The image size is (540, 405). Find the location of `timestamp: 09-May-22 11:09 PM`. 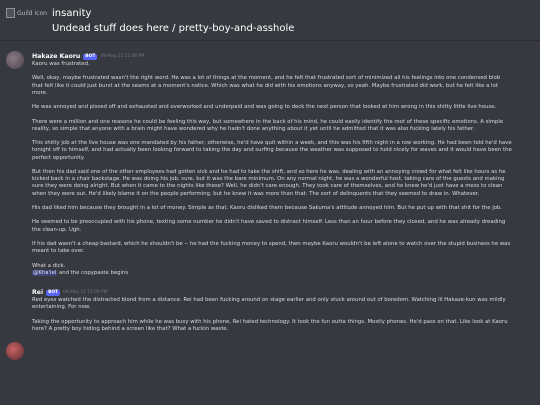

timestamp: 09-May-22 11:09 PM is located at coordinates (85, 293).